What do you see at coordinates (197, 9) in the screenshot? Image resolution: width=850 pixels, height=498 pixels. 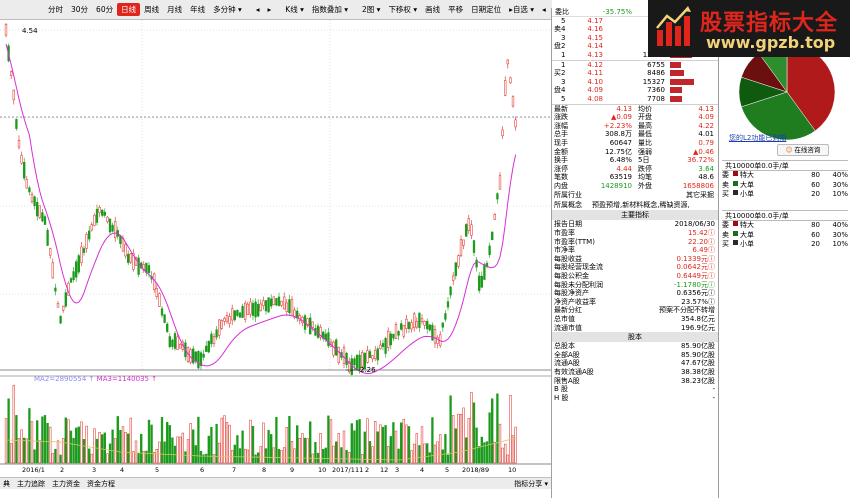 I see `toolbar-item: 年线` at bounding box center [197, 9].